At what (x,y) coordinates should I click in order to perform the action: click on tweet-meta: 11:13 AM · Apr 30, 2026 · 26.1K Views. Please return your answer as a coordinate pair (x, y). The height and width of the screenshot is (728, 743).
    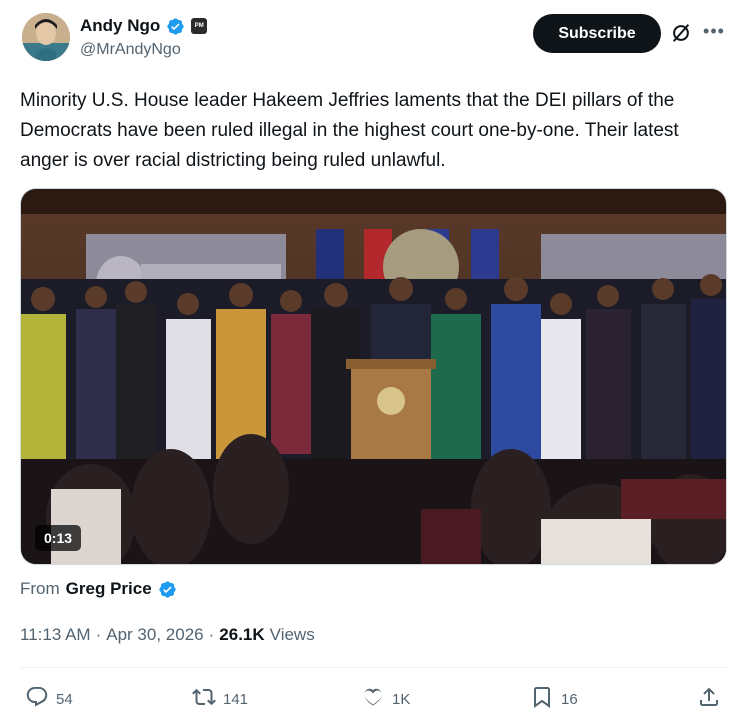
    Looking at the image, I should click on (167, 635).